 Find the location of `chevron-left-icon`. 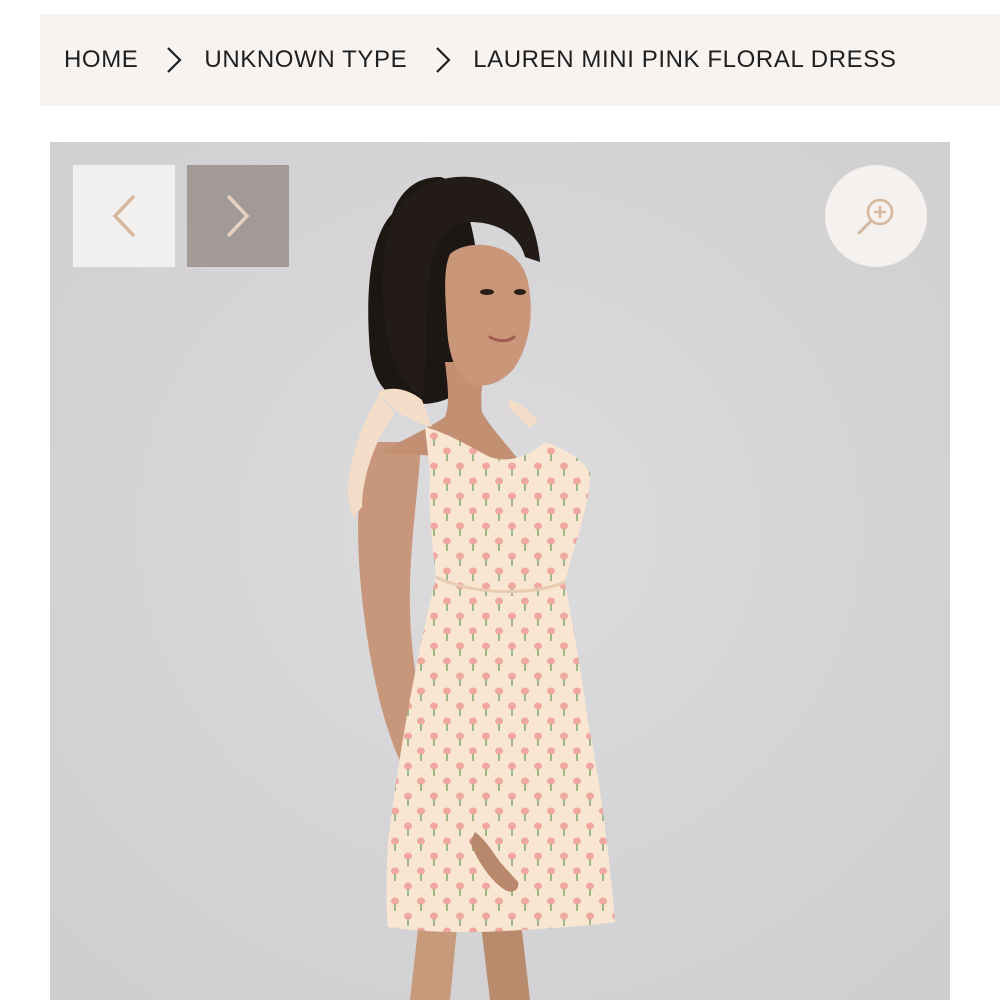

chevron-left-icon is located at coordinates (124, 216).